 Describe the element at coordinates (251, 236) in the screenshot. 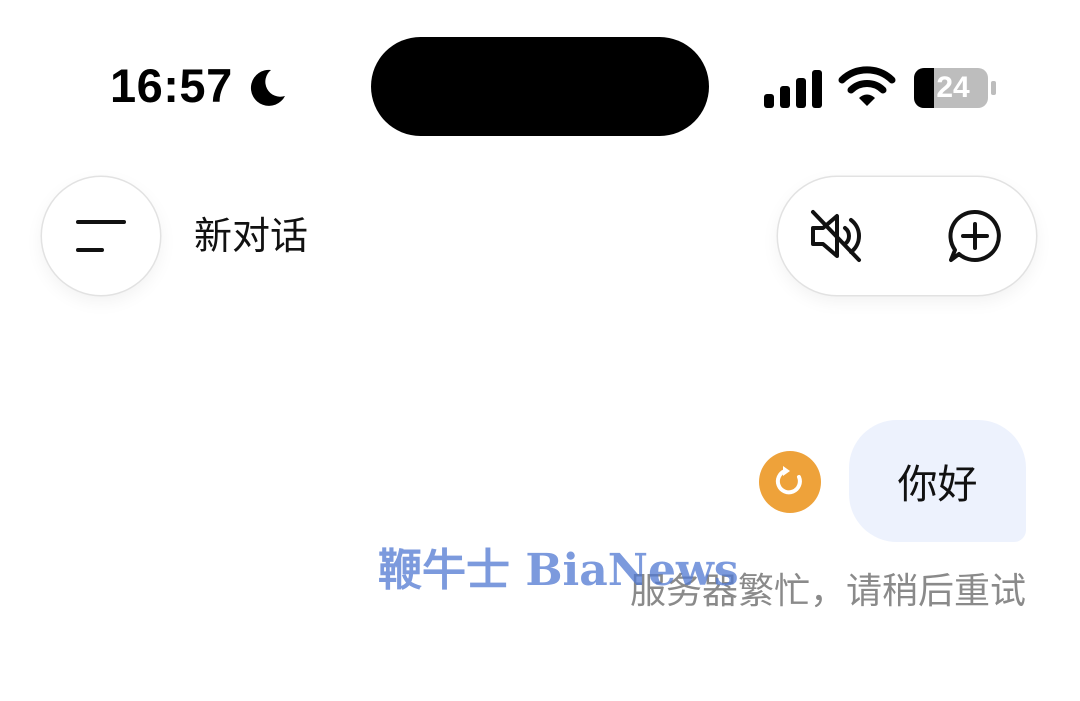

I see `chat-title: 新对话` at that location.